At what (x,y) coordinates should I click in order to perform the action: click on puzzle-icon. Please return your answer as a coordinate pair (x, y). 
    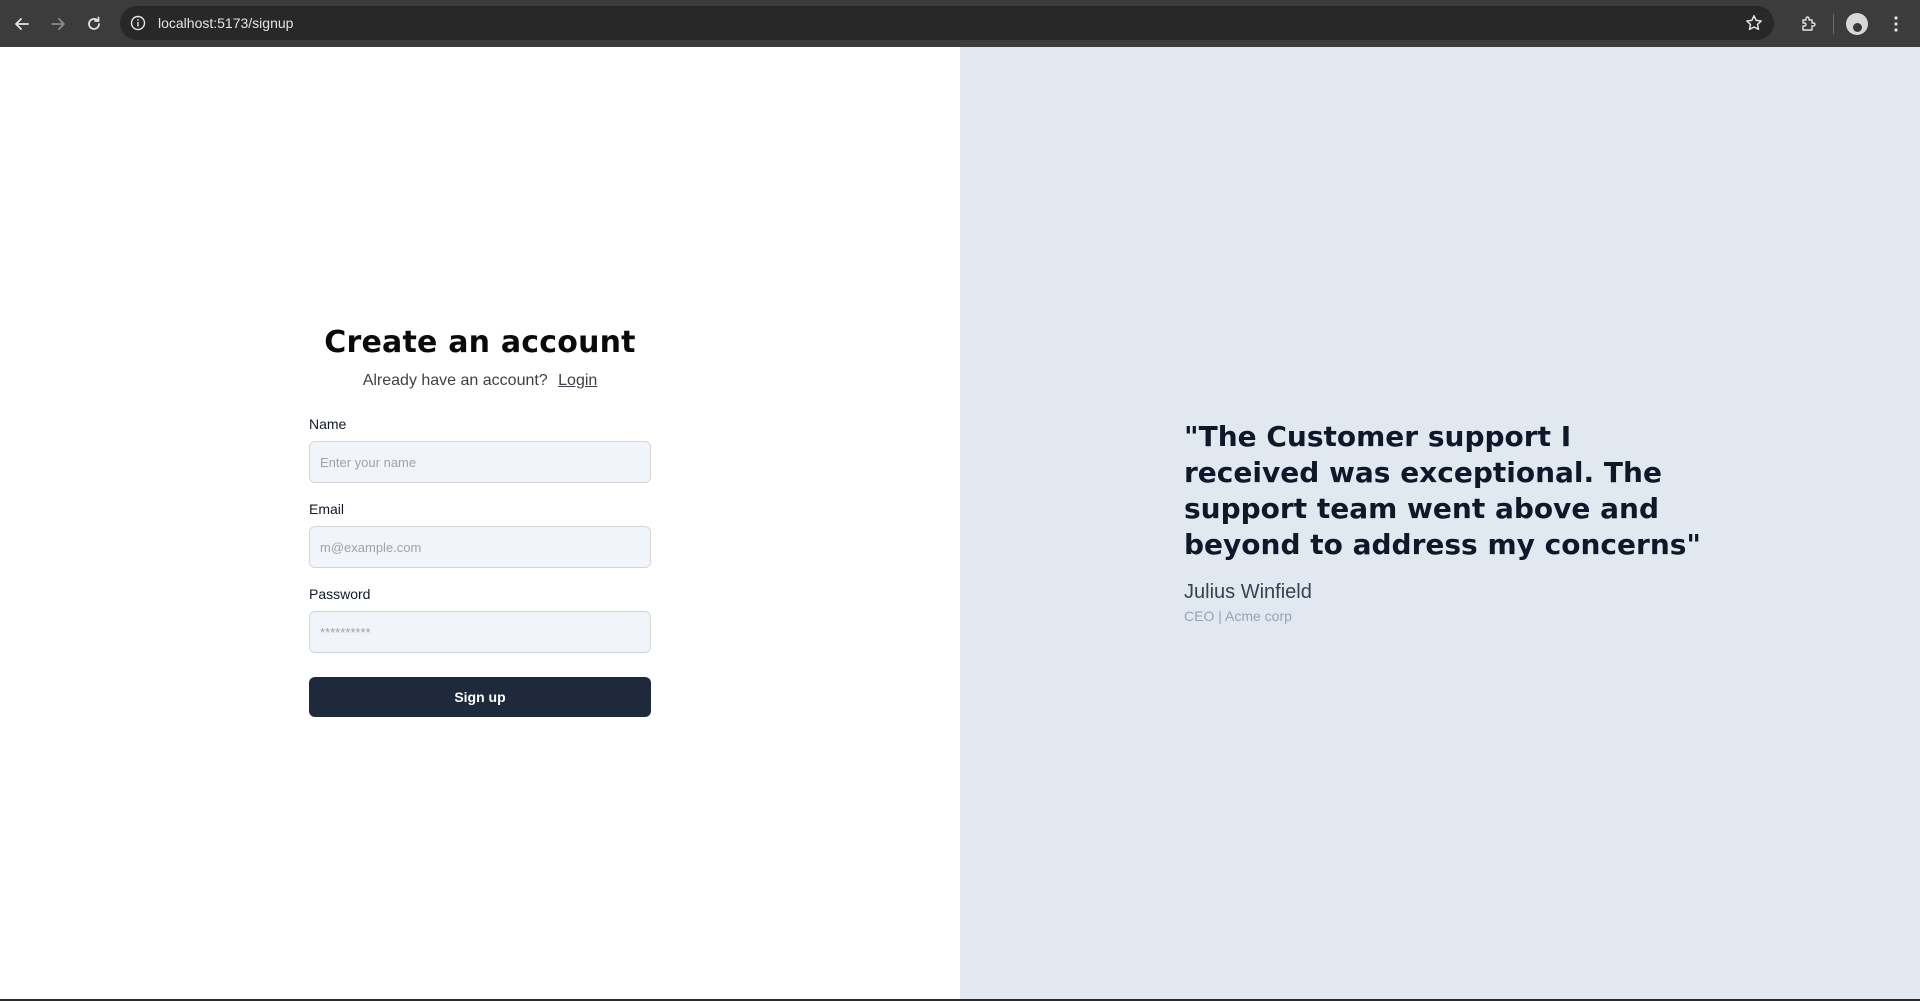
    Looking at the image, I should click on (1809, 23).